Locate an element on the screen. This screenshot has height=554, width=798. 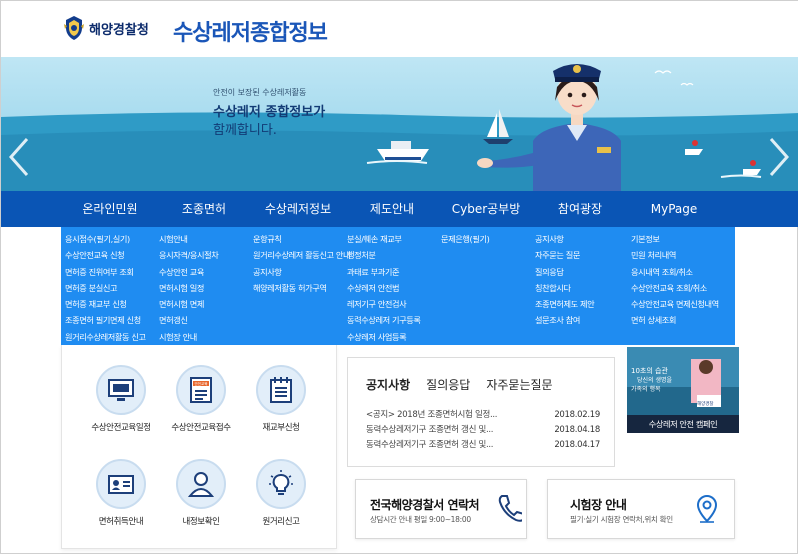
tab-notice: 공지사항 is located at coordinates (388, 384).